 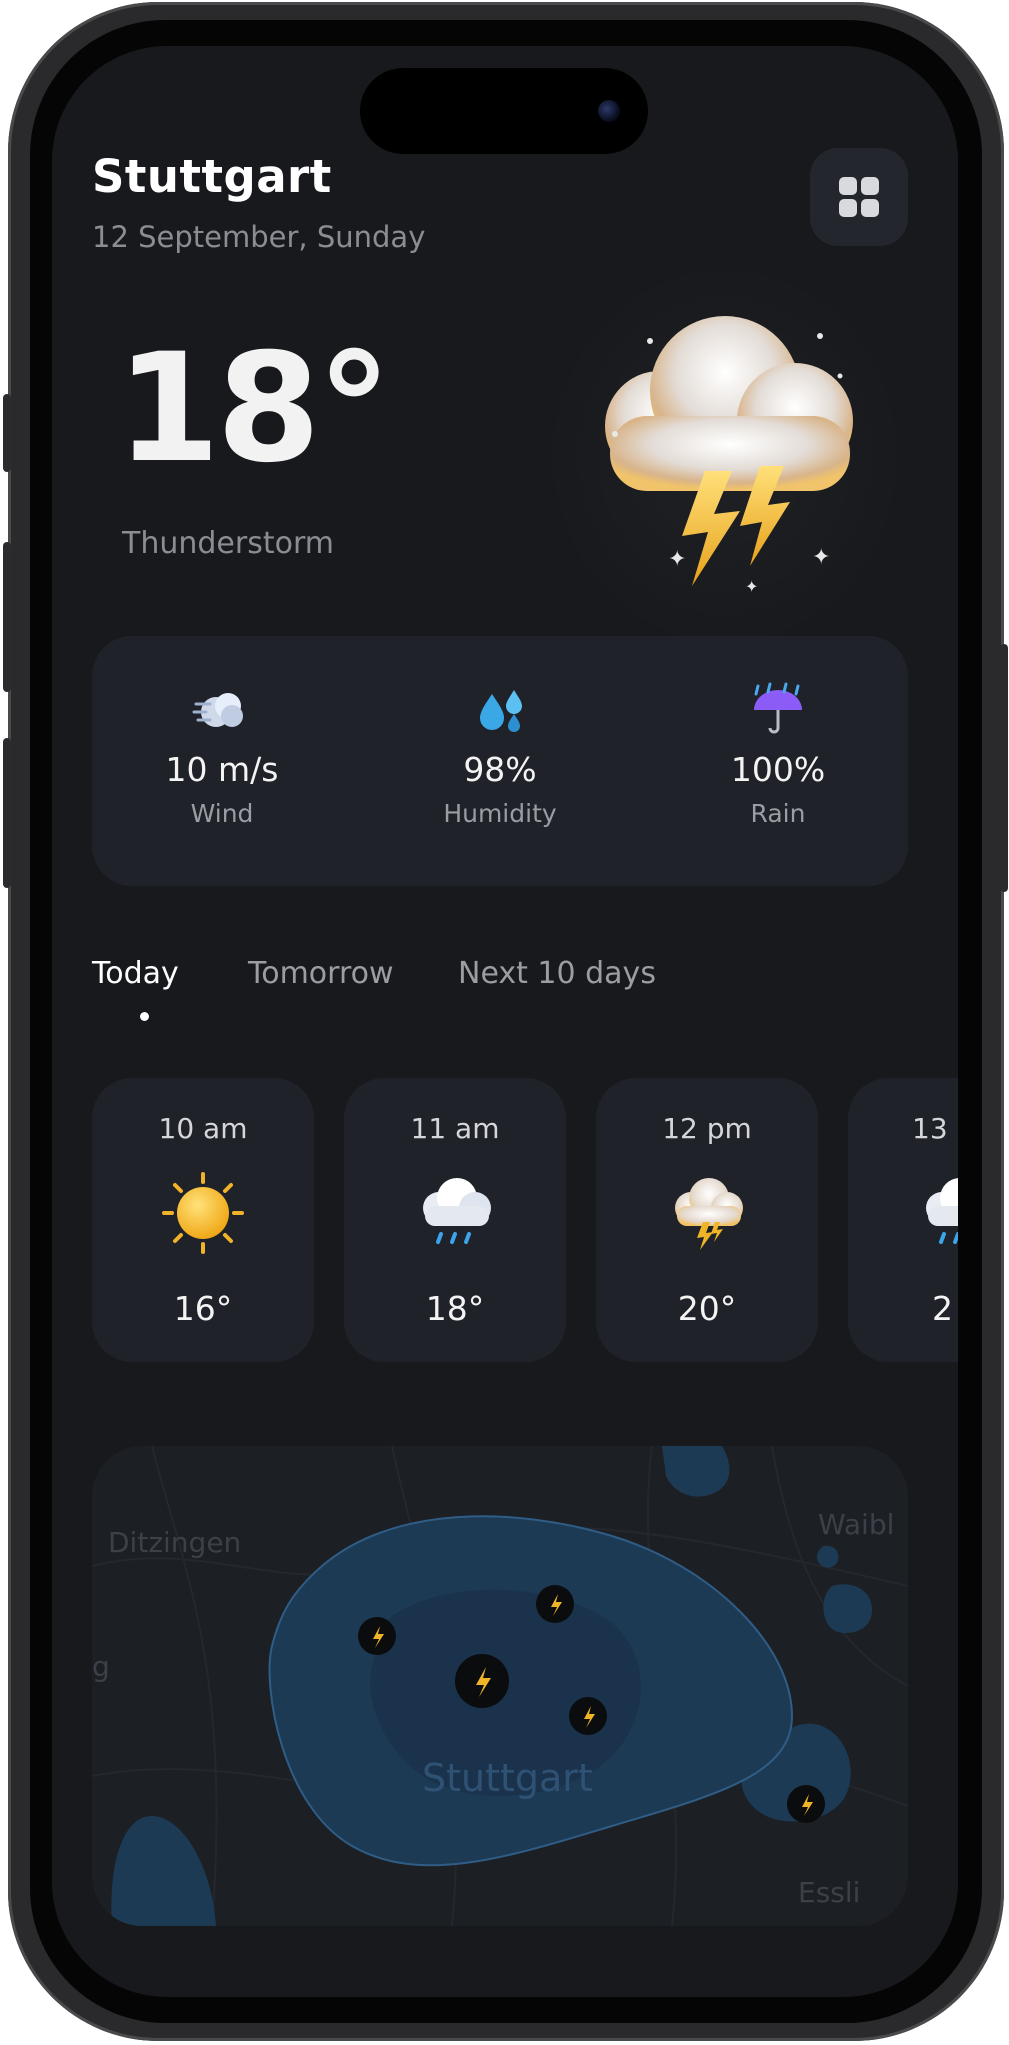 What do you see at coordinates (175, 1542) in the screenshot?
I see `map-label-ditzingen: Ditzingen` at bounding box center [175, 1542].